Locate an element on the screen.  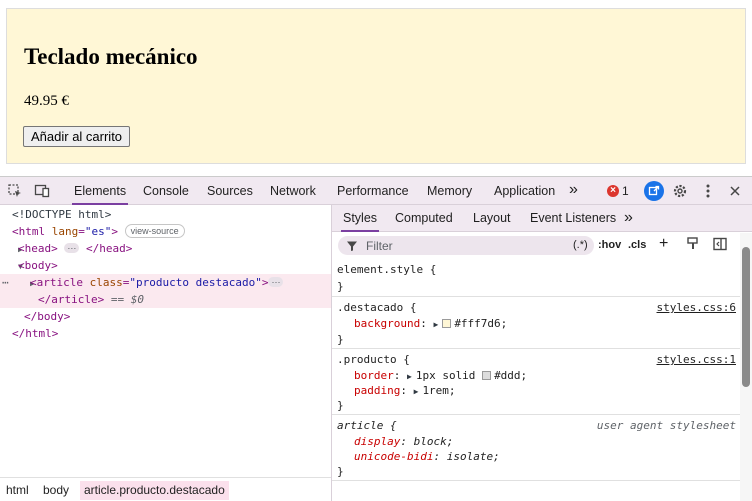
cls-button: .cls is located at coordinates (637, 245).